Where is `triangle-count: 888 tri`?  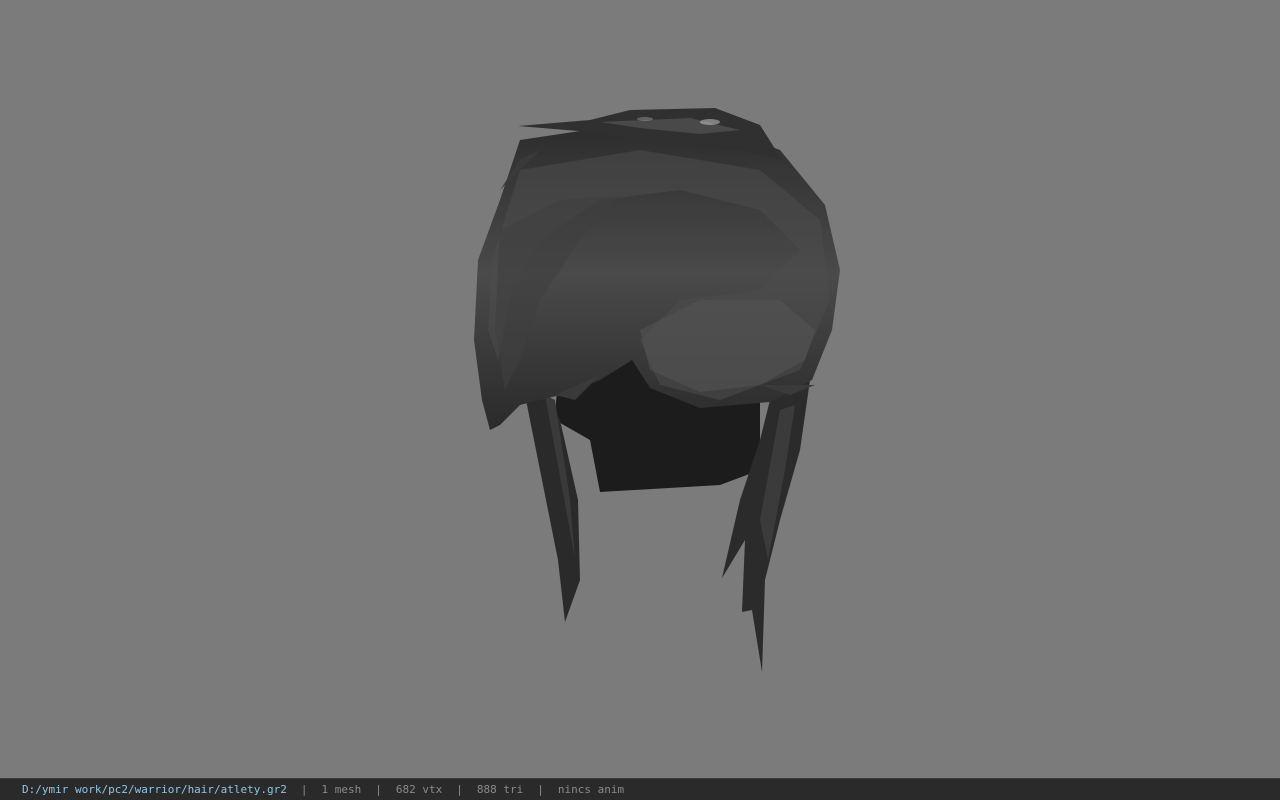 triangle-count: 888 tri is located at coordinates (500, 789).